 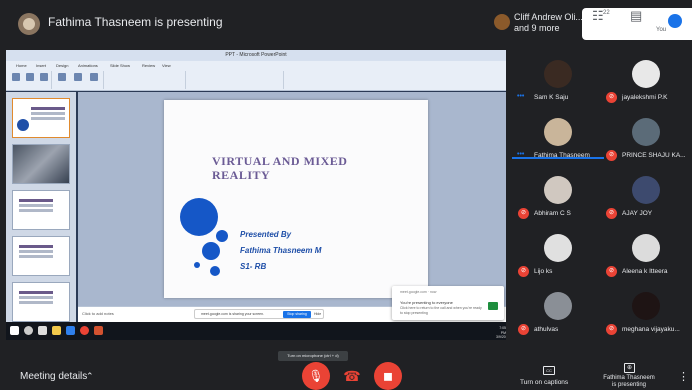 What do you see at coordinates (549, 370) in the screenshot?
I see `captions-icon: CC` at bounding box center [549, 370].